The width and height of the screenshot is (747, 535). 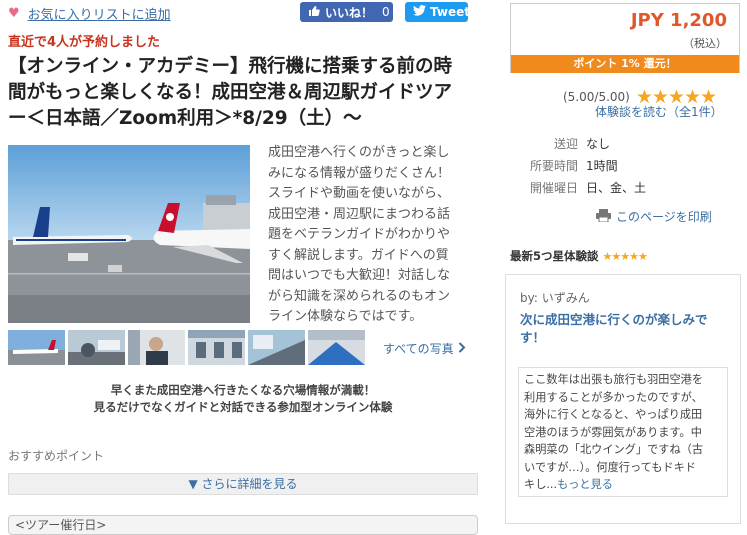 I want to click on info-value: 1時間, so click(x=602, y=165).